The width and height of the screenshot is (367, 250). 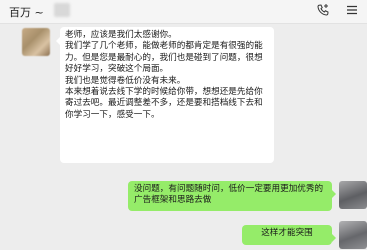 What do you see at coordinates (232, 196) in the screenshot?
I see `outgoing-message: 没问题，有问题随时问，低价一定要用更加优秀的广告框架和思路去做` at bounding box center [232, 196].